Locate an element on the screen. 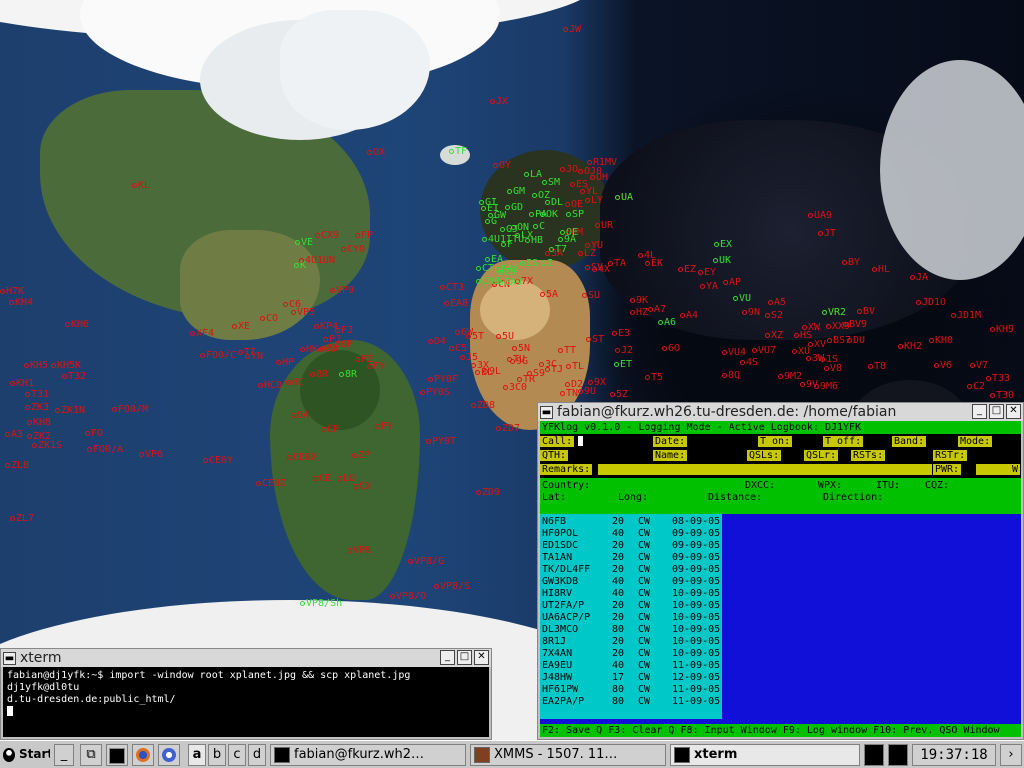 This screenshot has height=768, width=1024. log-row: EA2PA/P 80 CW 11-09-05 is located at coordinates (631, 702).